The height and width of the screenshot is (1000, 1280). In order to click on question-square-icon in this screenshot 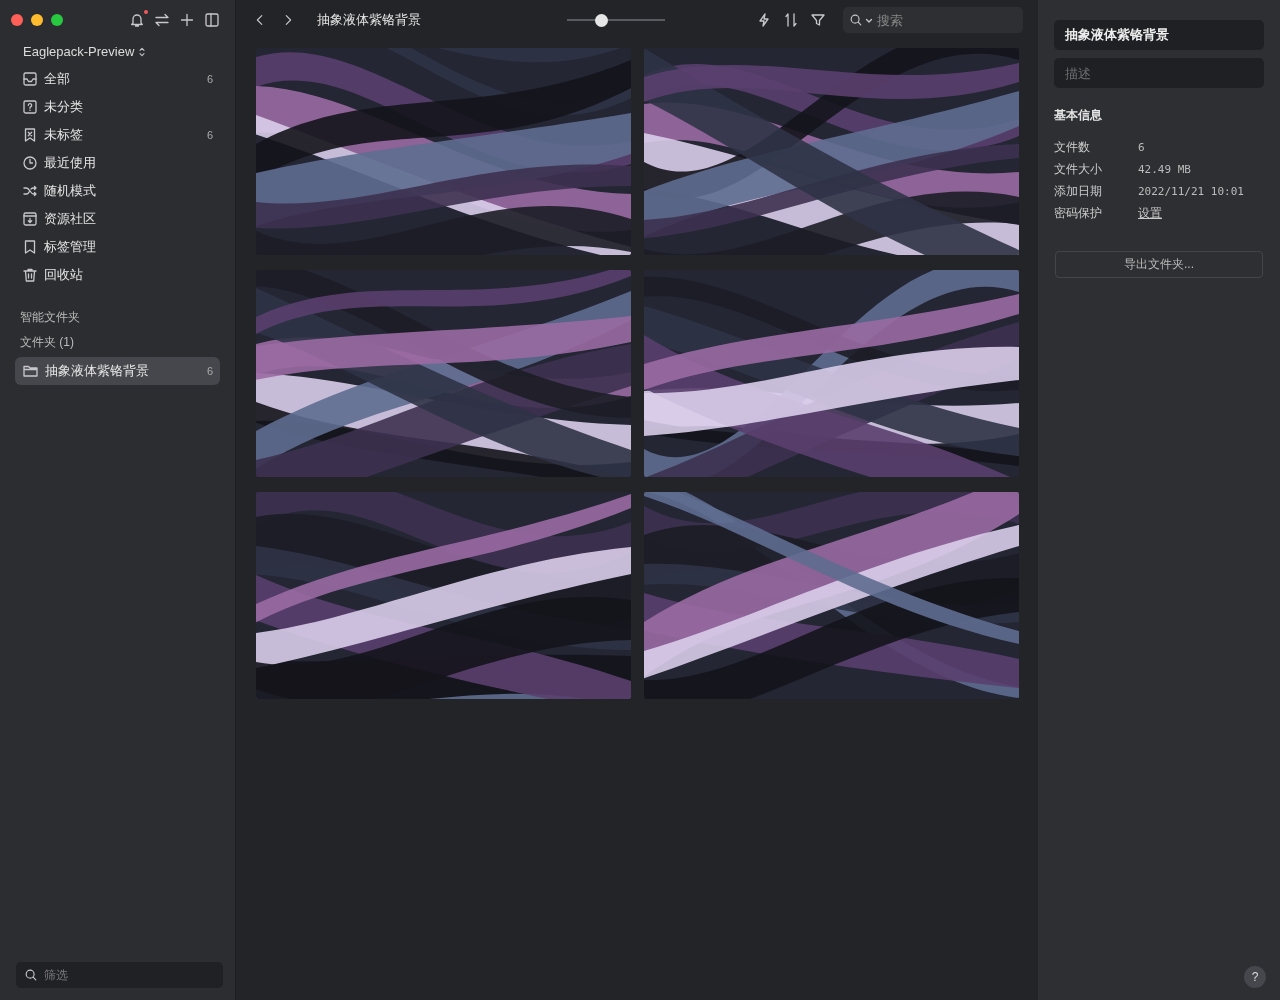, I will do `click(30, 107)`.